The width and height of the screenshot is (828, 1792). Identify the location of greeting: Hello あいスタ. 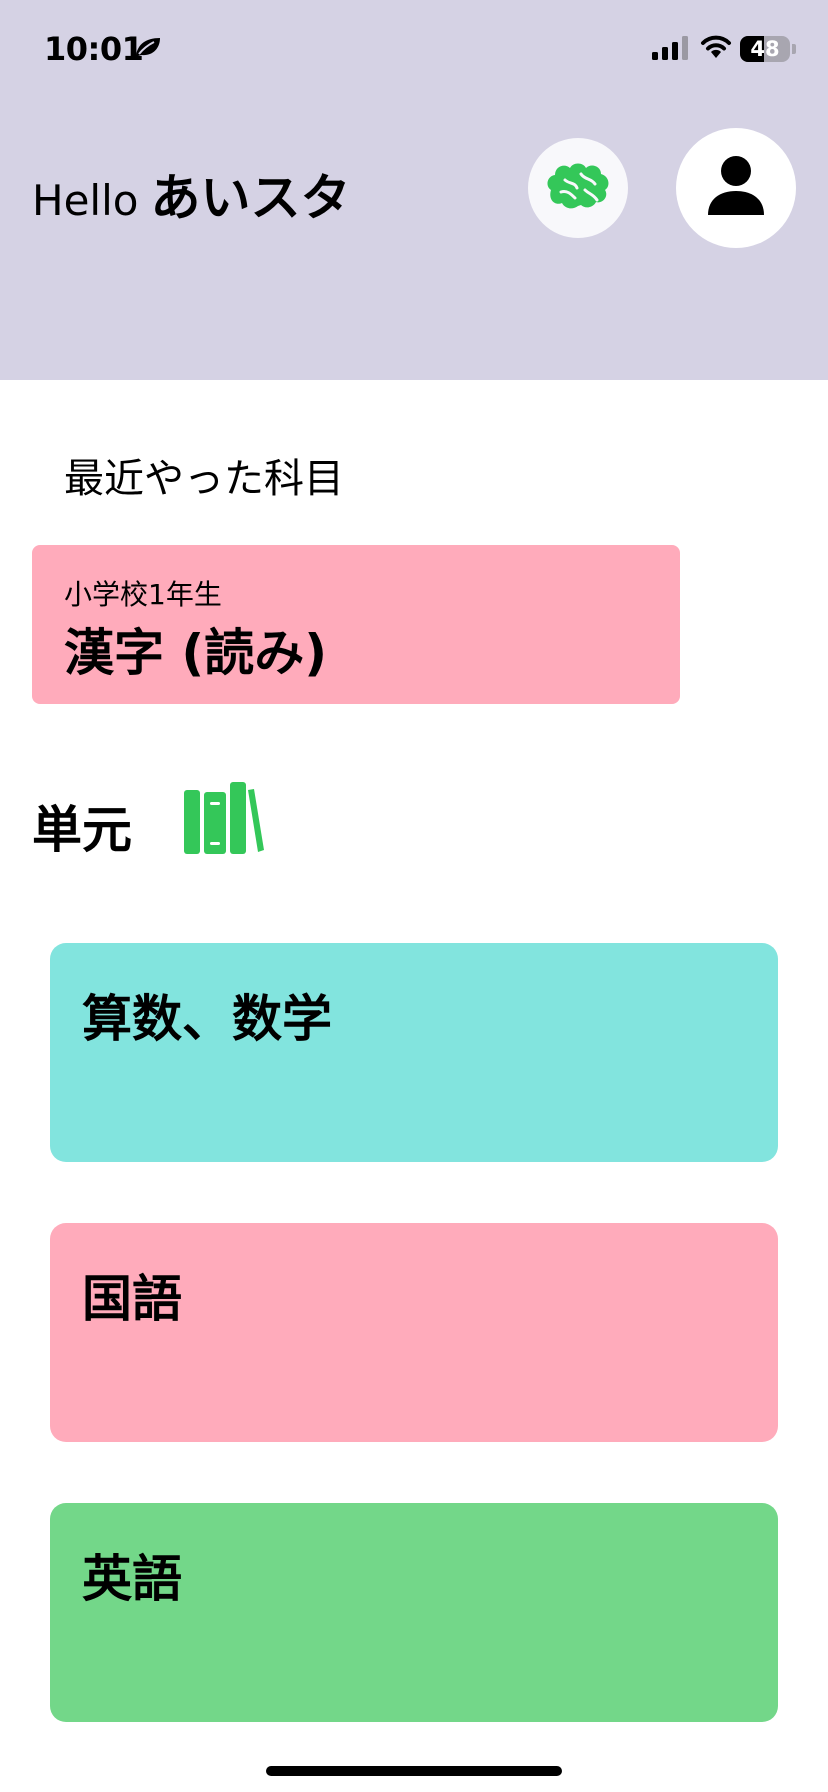
(191, 194).